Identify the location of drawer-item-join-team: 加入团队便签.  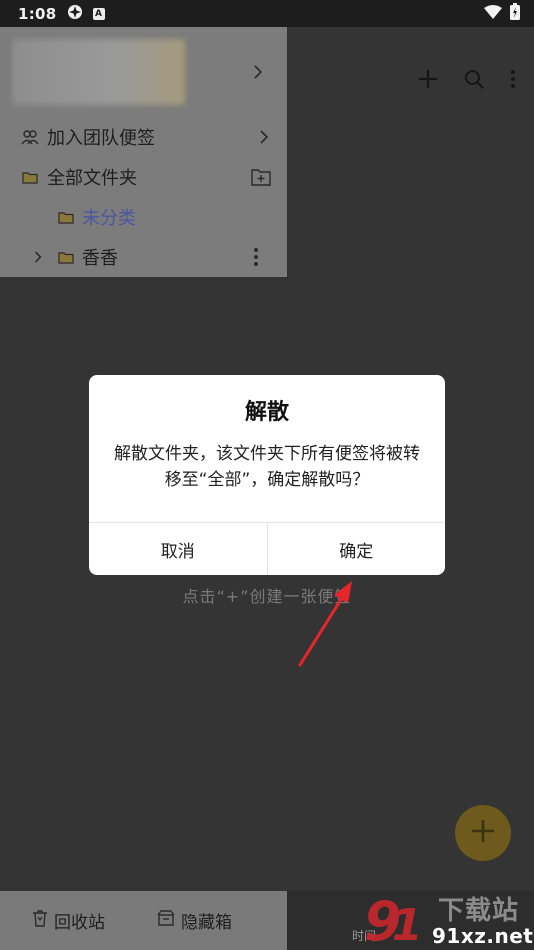
(143, 137).